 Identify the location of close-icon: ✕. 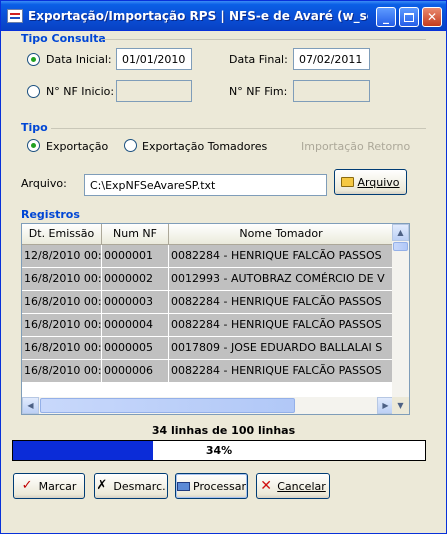
(432, 17).